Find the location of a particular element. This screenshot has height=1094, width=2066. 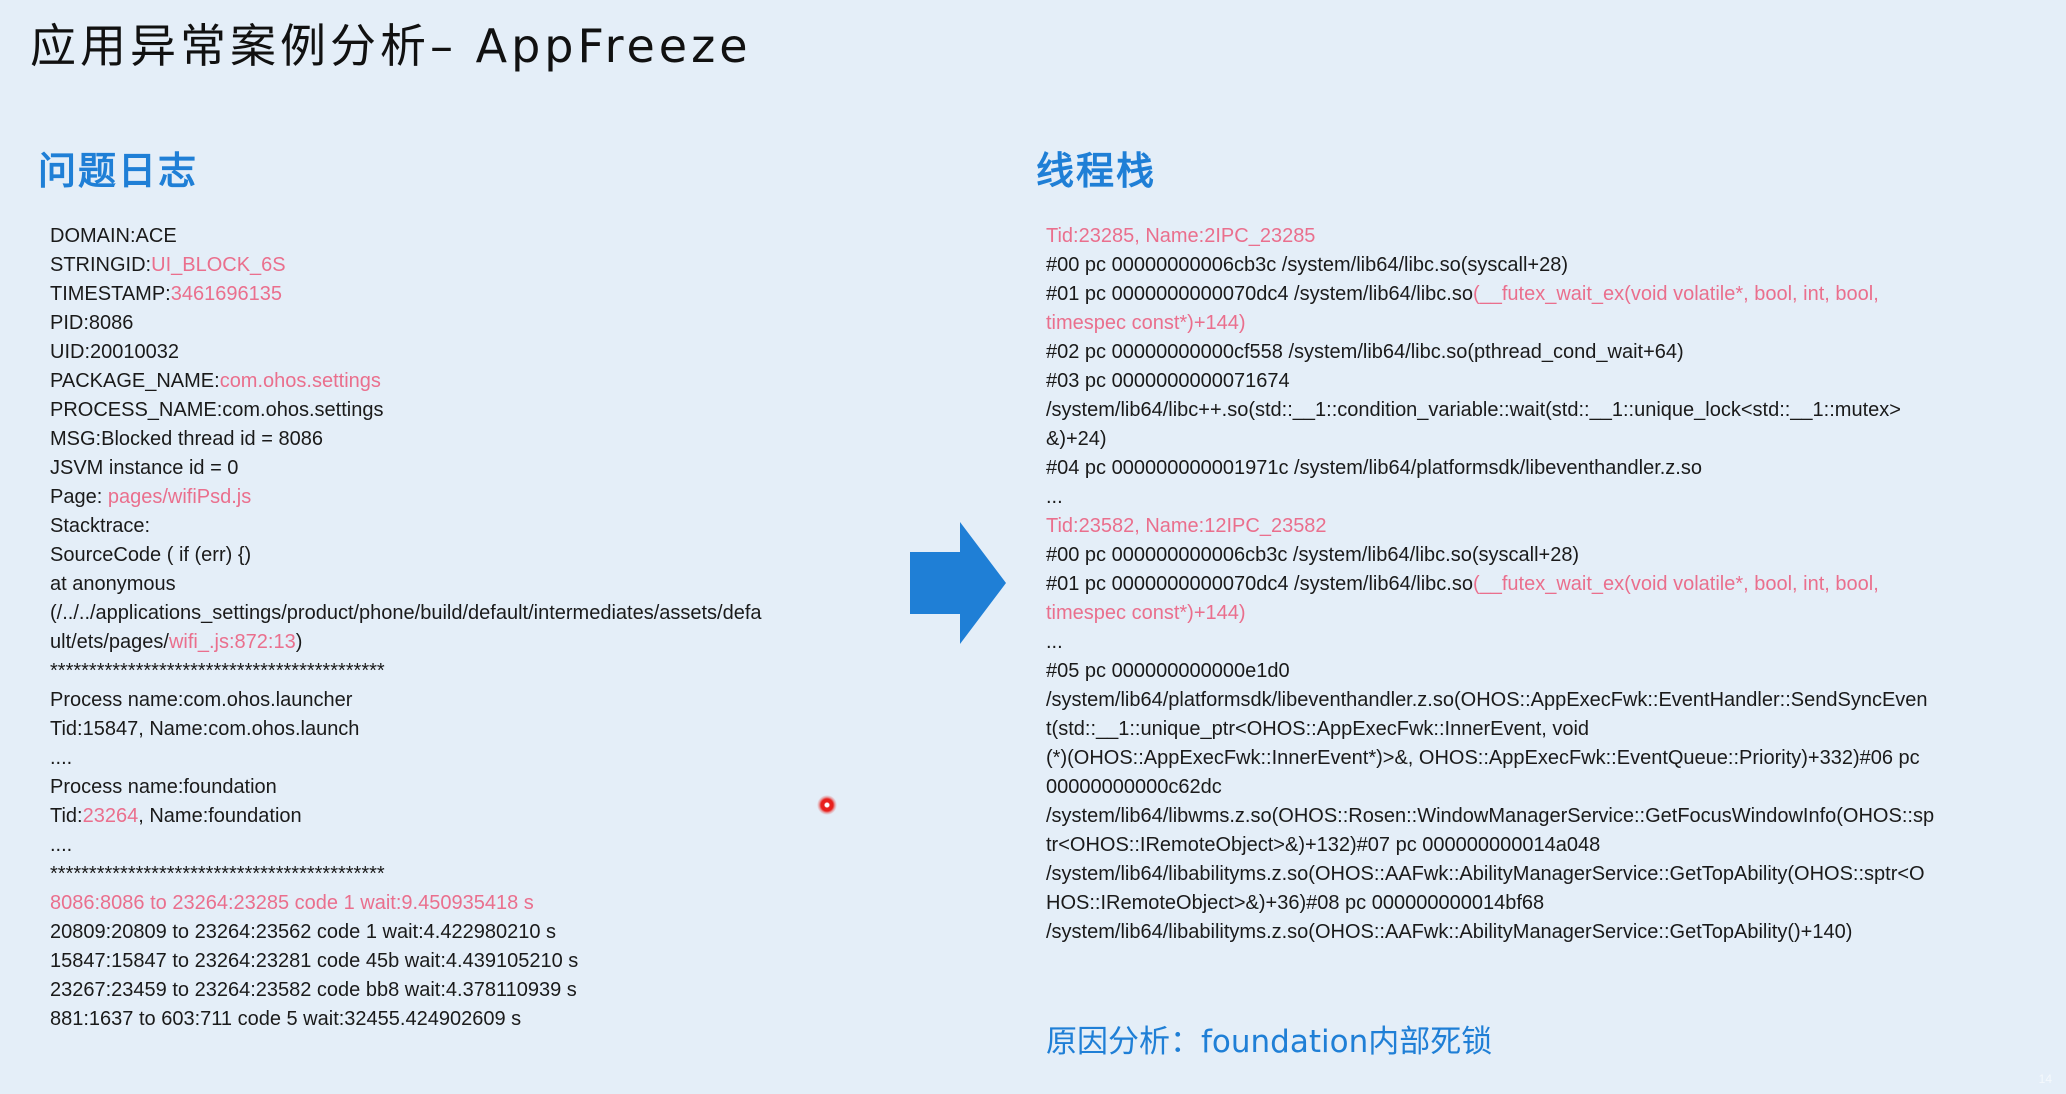

log-text: , Name:foundation is located at coordinates (220, 816).